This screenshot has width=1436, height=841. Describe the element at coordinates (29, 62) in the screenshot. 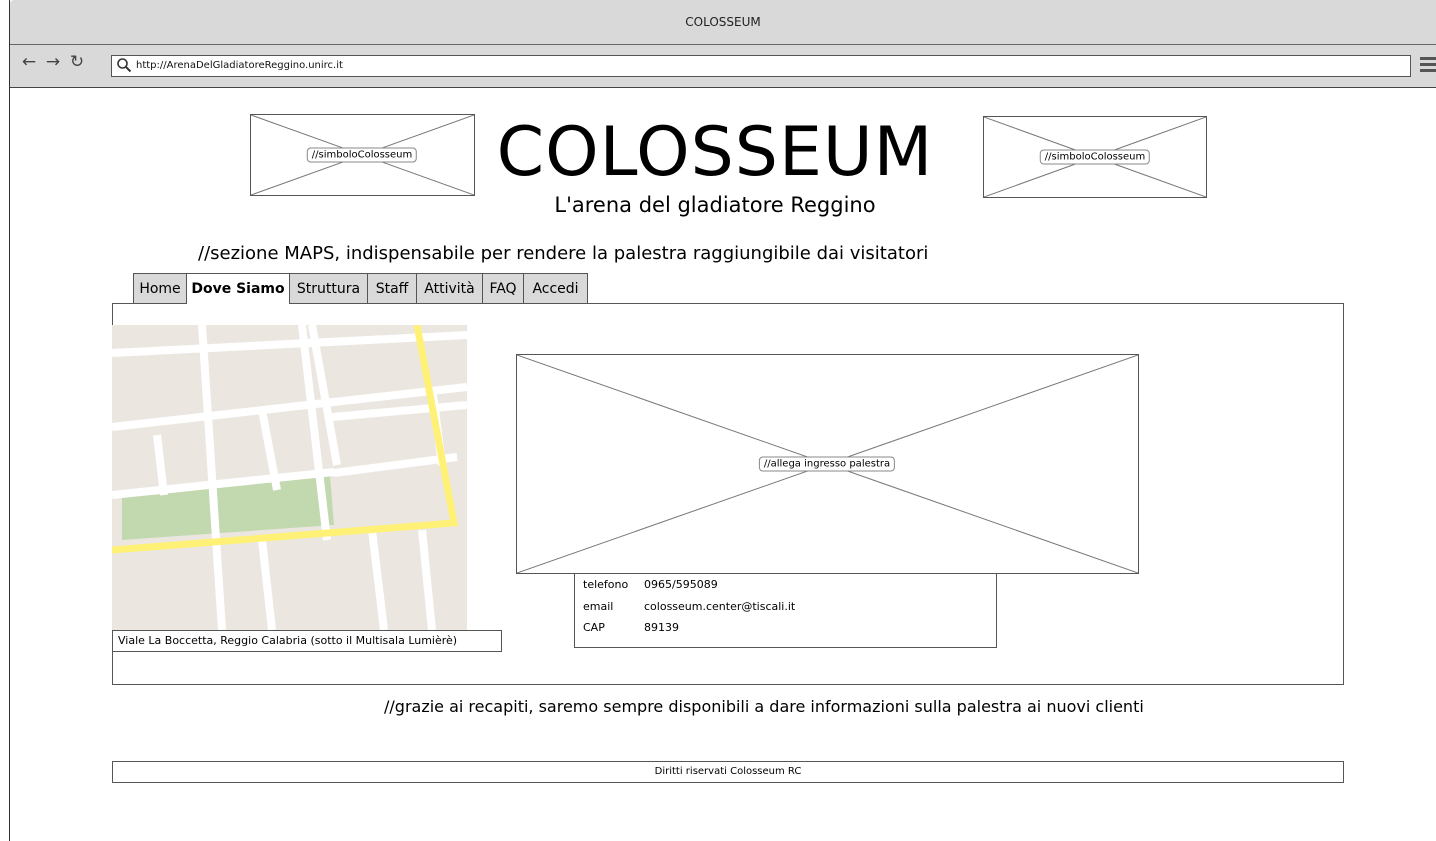

I see `back-arrow-icon: ←` at that location.